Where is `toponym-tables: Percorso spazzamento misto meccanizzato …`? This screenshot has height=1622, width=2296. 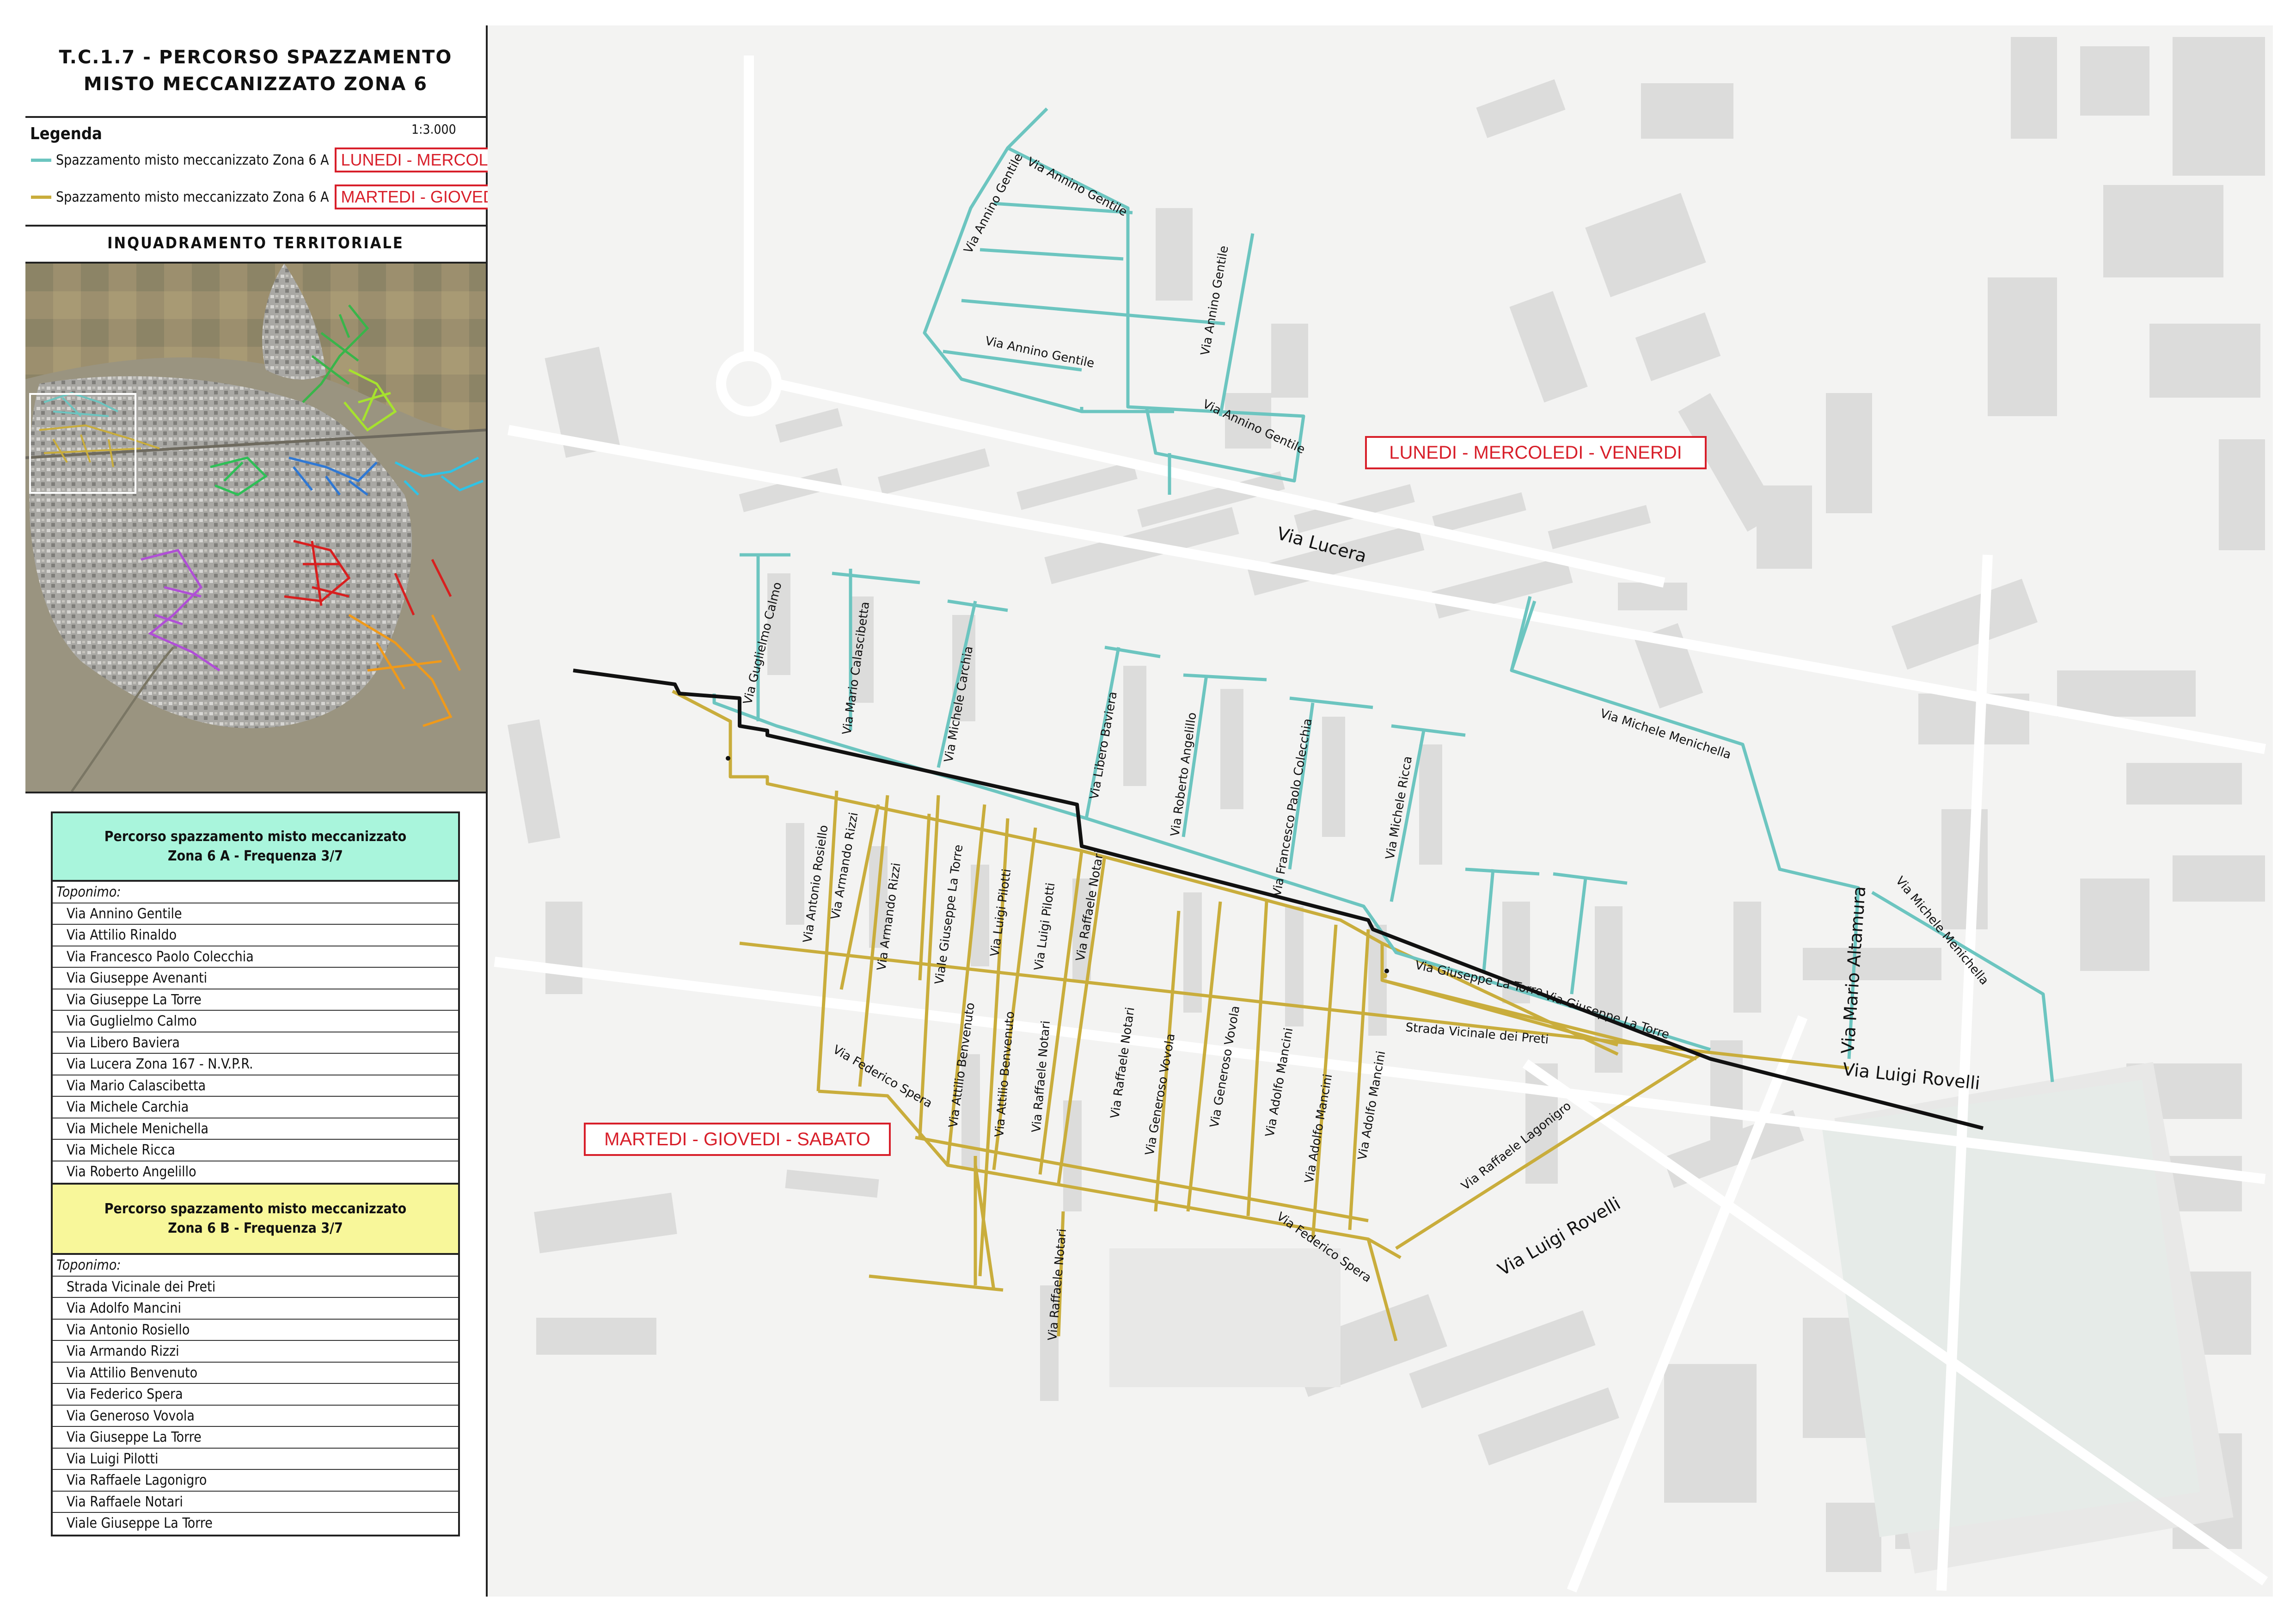
toponym-tables: Percorso spazzamento misto meccanizzato … is located at coordinates (255, 1173).